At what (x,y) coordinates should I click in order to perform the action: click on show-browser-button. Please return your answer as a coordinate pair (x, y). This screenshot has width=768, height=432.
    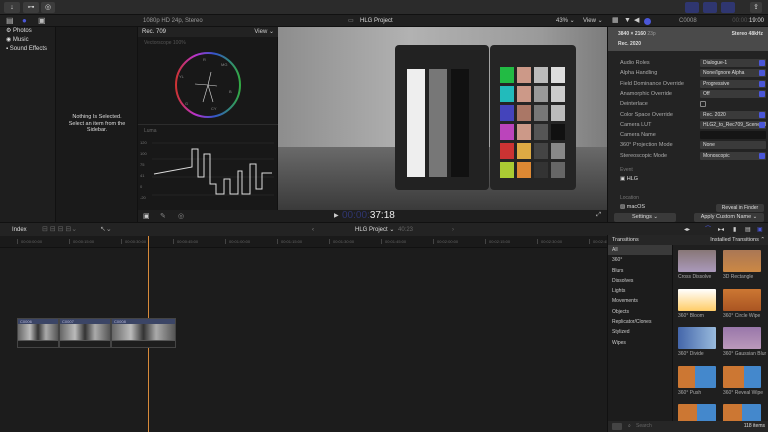
    Looking at the image, I should click on (692, 7).